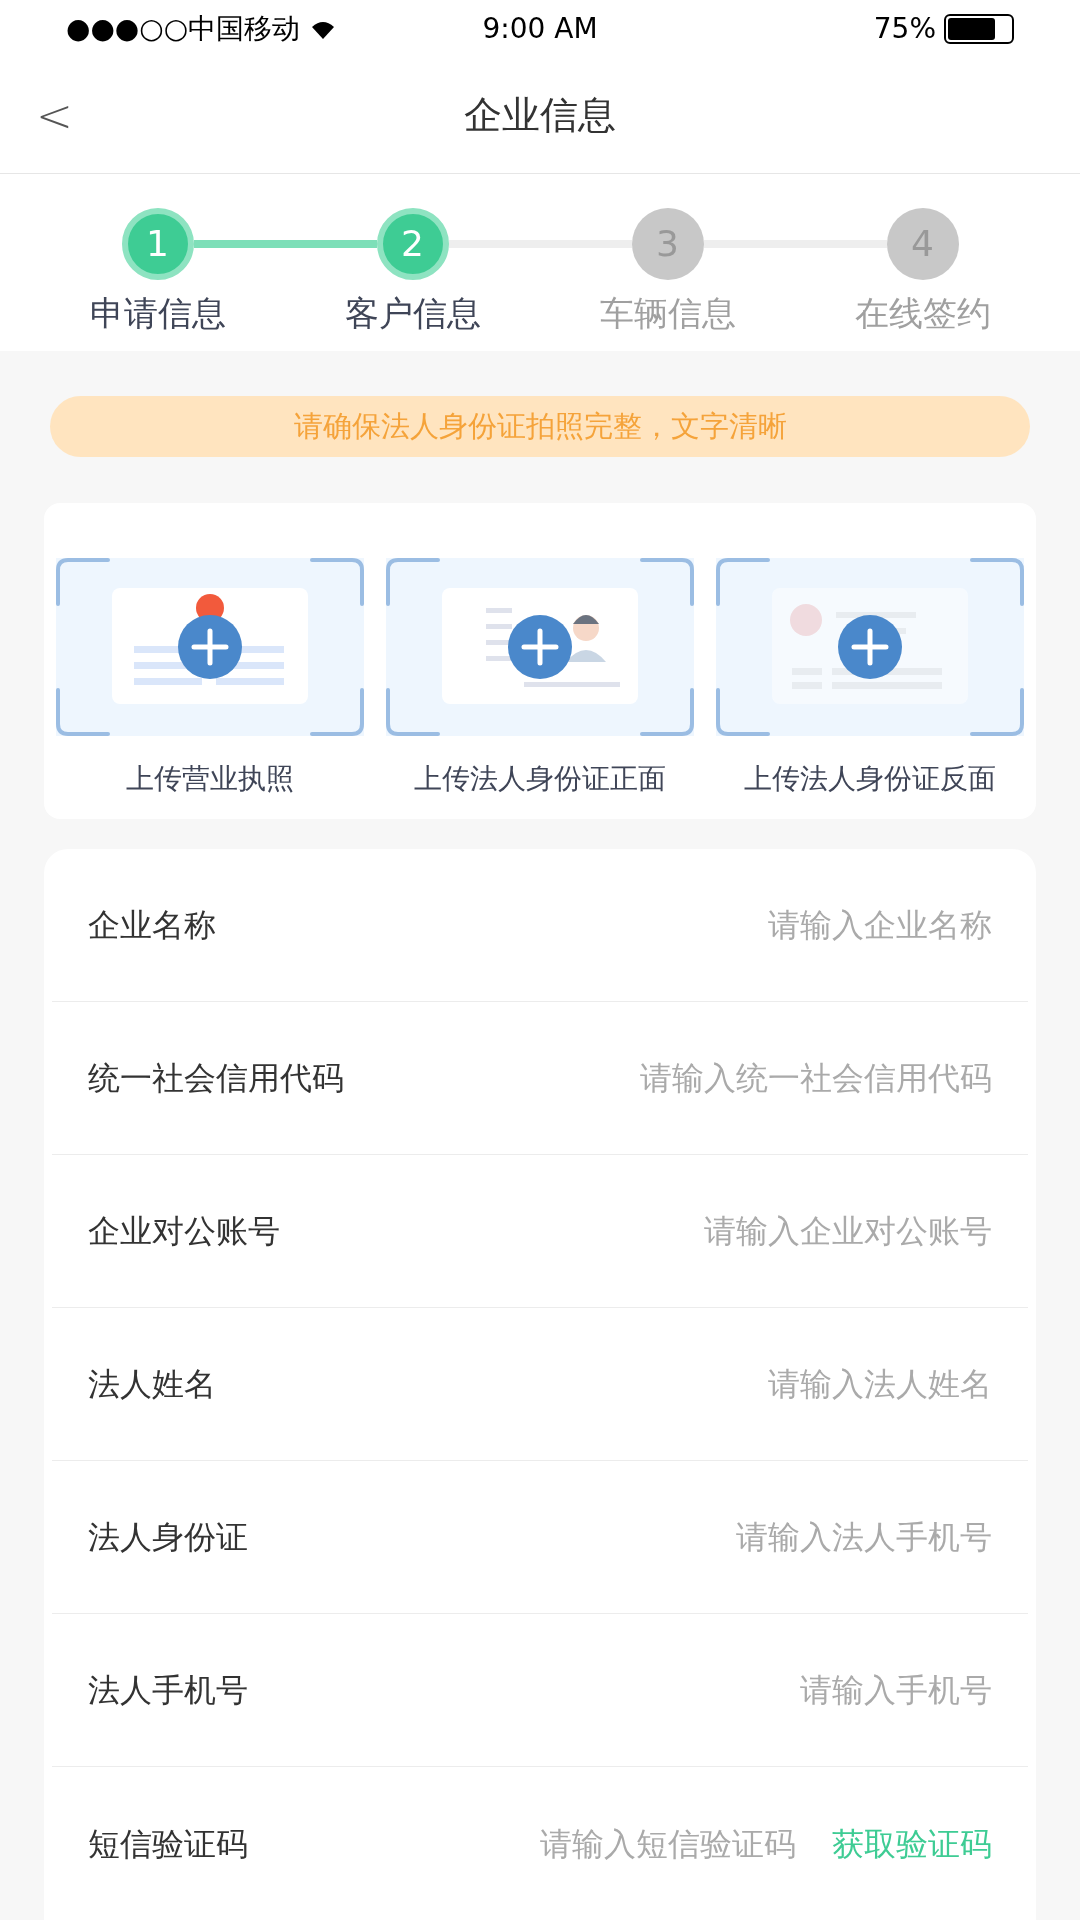 This screenshot has height=1920, width=1080. What do you see at coordinates (152, 925) in the screenshot?
I see `field-label: 企业名称` at bounding box center [152, 925].